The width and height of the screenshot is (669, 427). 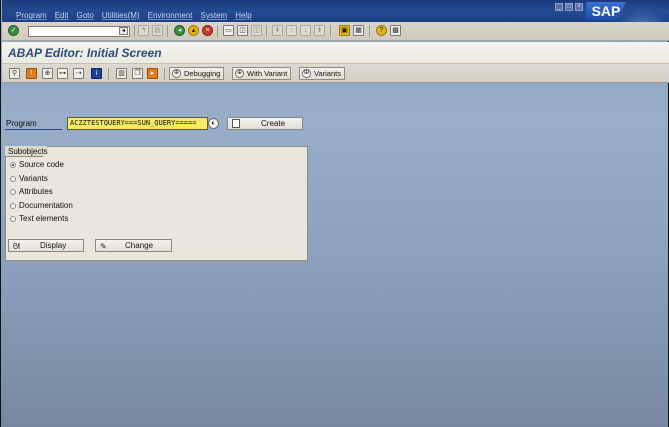 I want to click on last-page-icon: ⇟, so click(x=319, y=30).